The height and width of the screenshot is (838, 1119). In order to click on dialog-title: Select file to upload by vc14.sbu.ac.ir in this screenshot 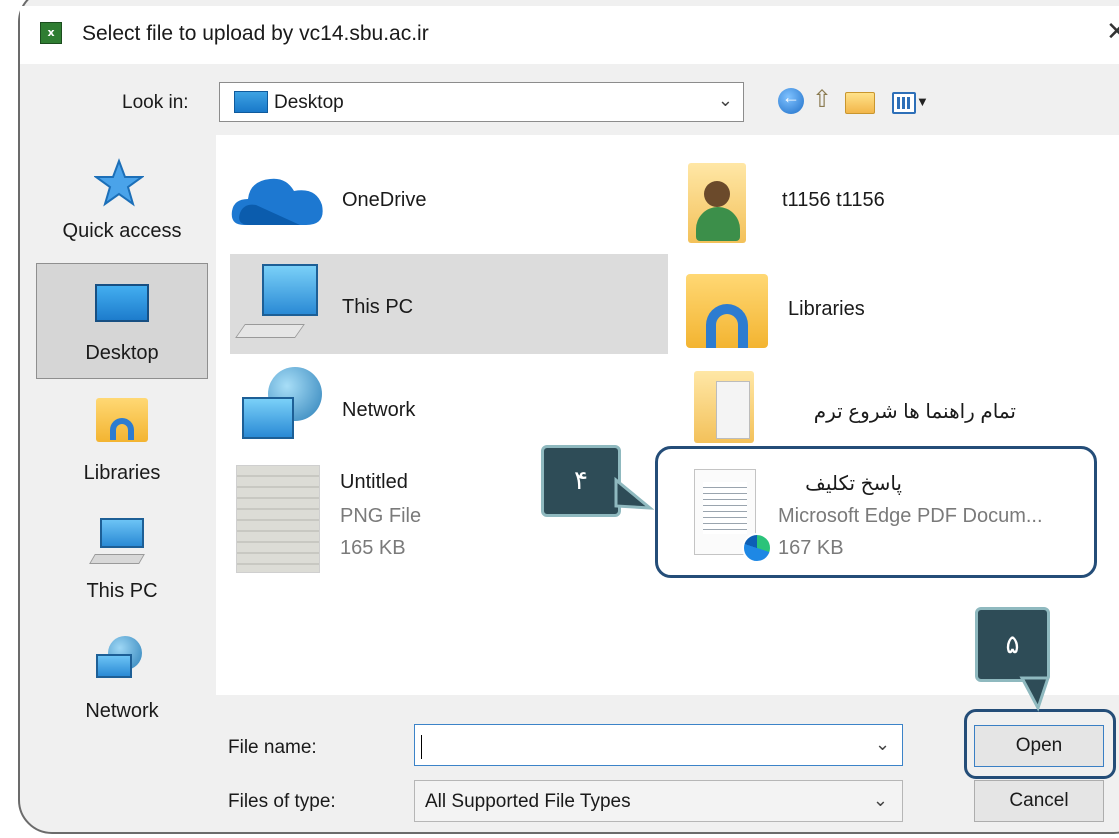, I will do `click(255, 33)`.